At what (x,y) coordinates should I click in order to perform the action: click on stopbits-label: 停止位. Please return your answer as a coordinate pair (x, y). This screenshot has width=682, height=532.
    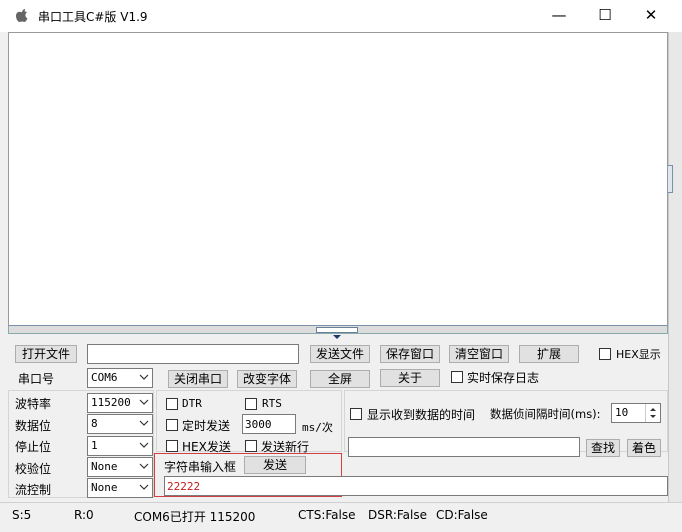
    Looking at the image, I should click on (33, 447).